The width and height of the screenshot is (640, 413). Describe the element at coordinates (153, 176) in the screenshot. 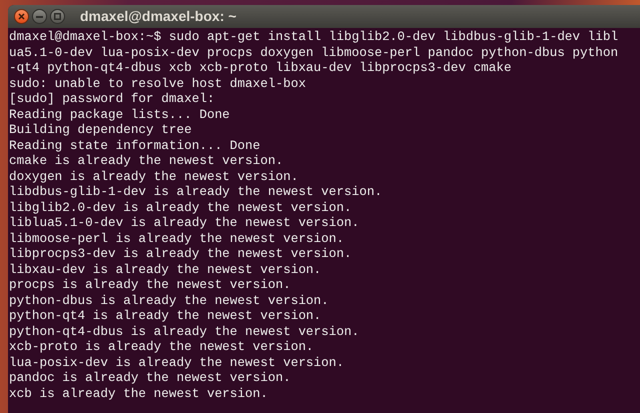

I see `terminal-line: doxygen is already the newest version.` at that location.